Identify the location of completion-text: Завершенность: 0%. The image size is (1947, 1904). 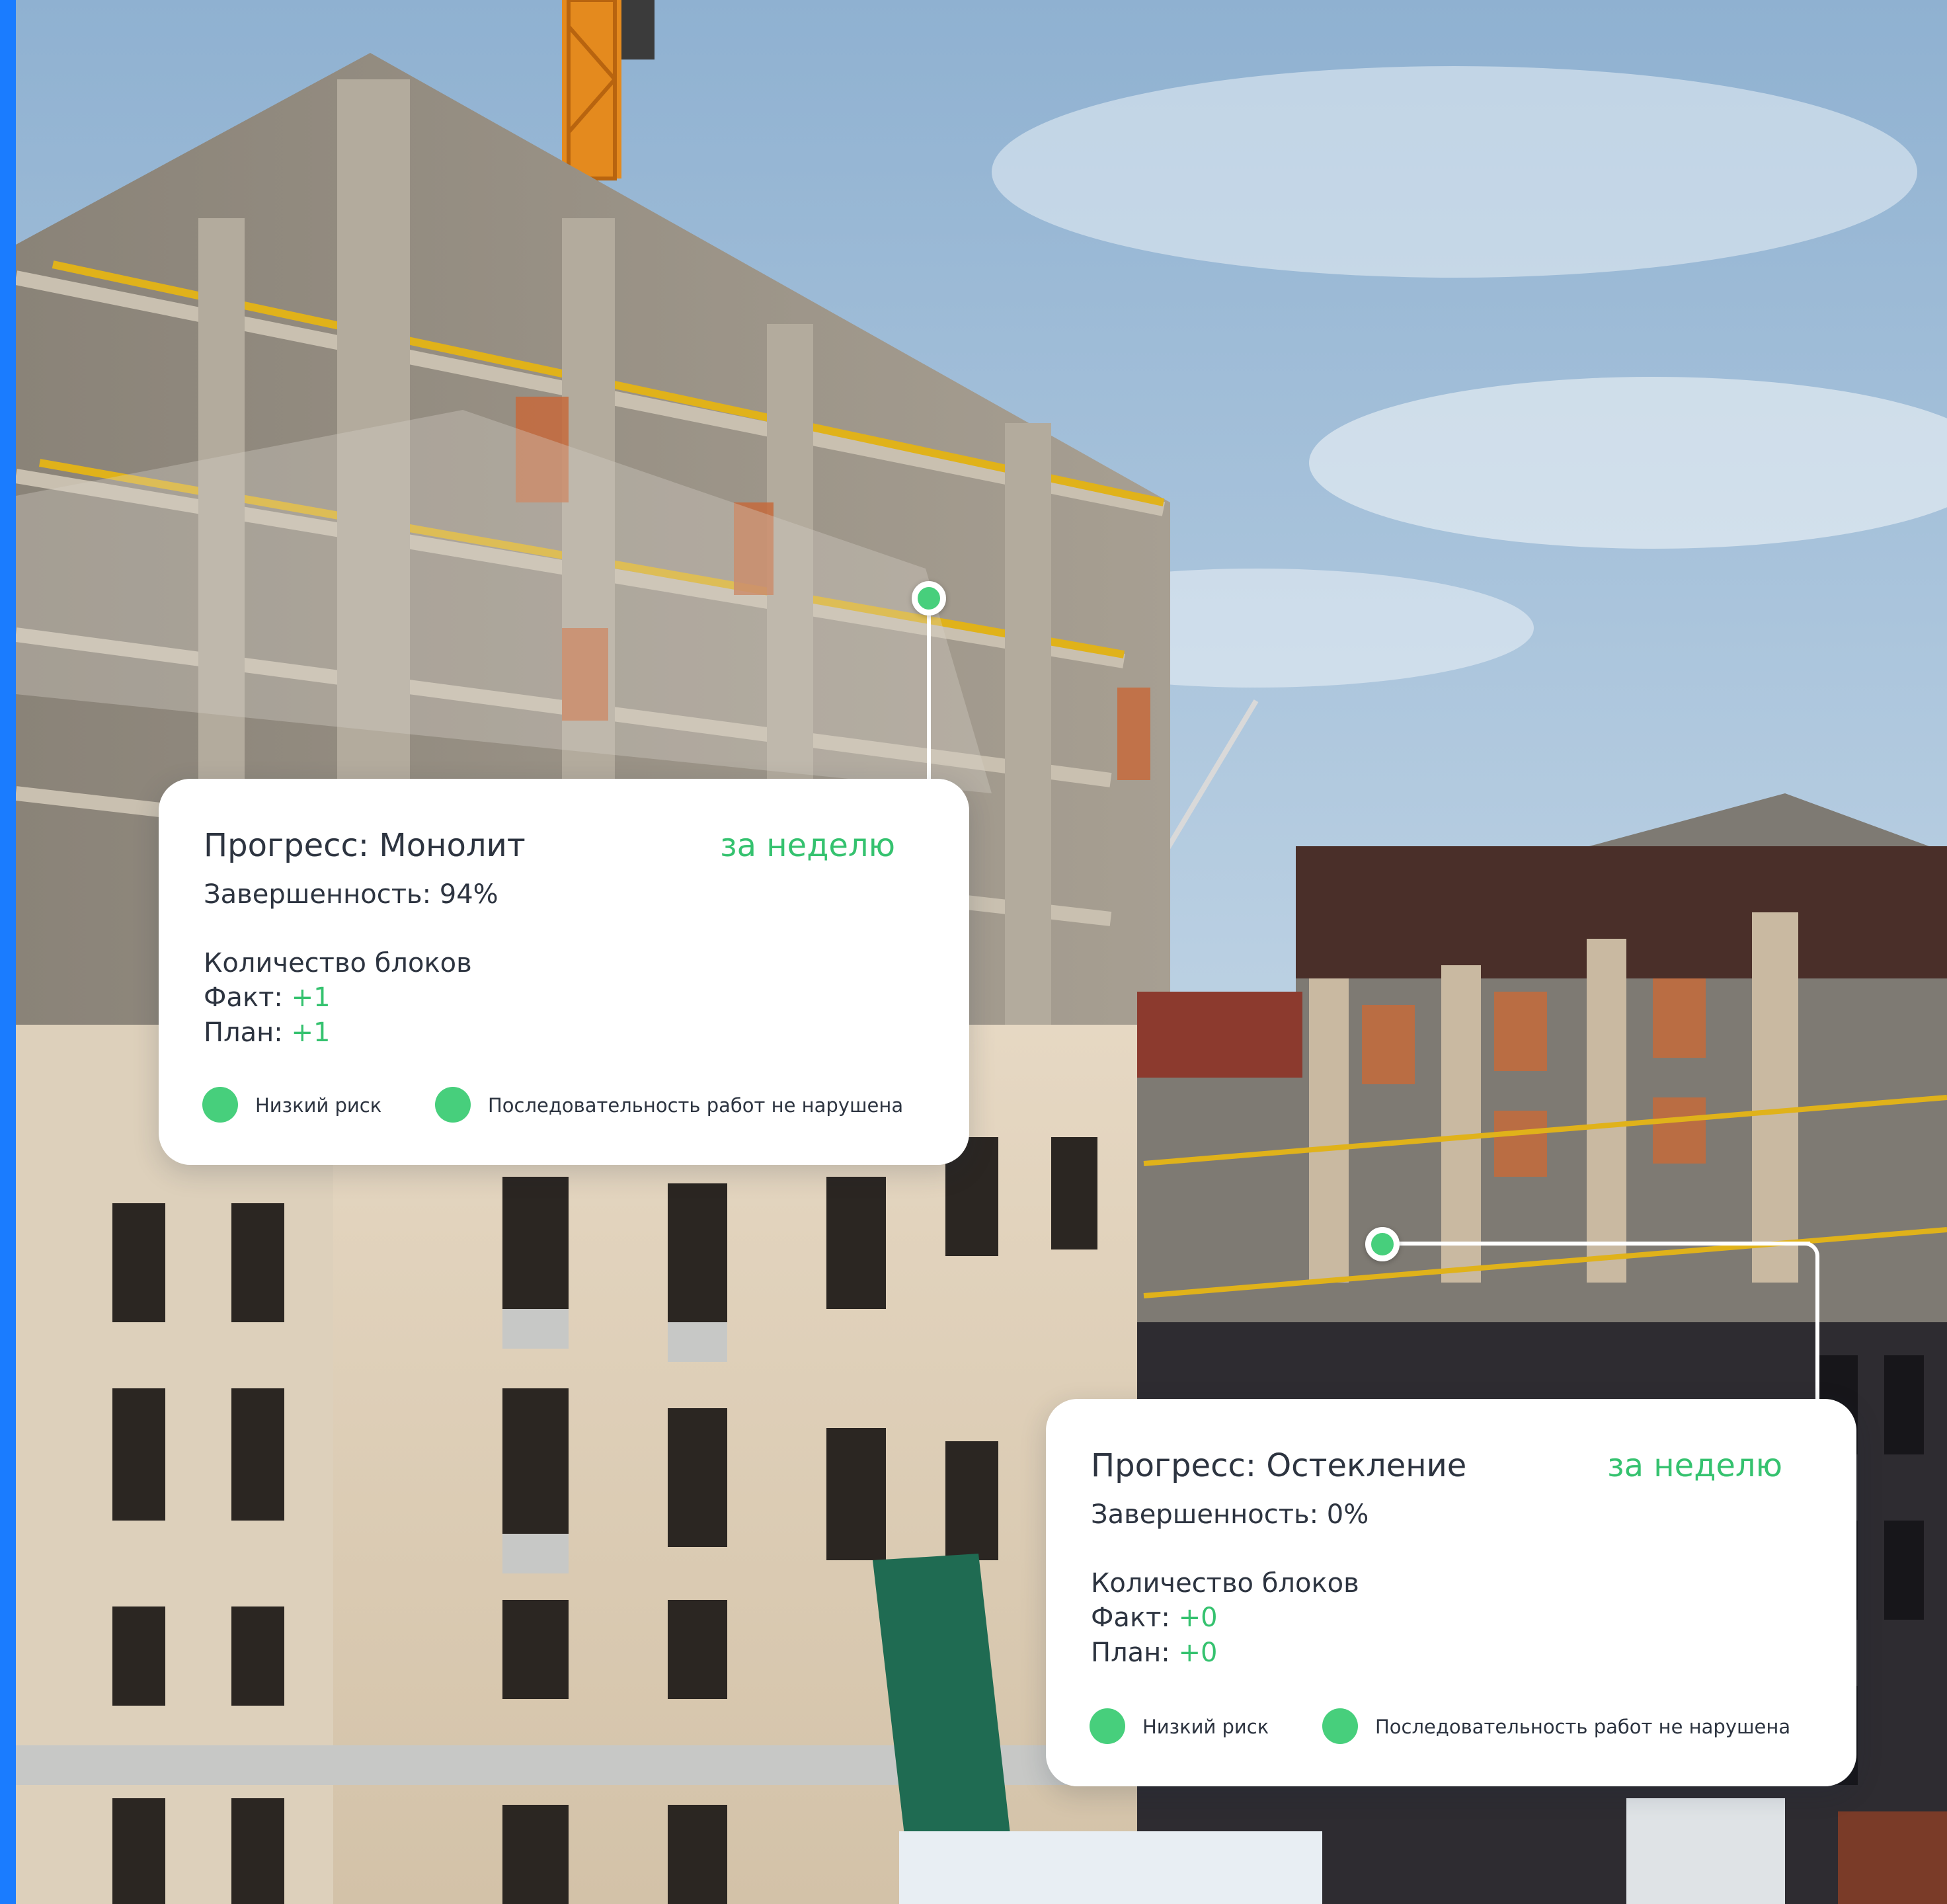
(1230, 1514).